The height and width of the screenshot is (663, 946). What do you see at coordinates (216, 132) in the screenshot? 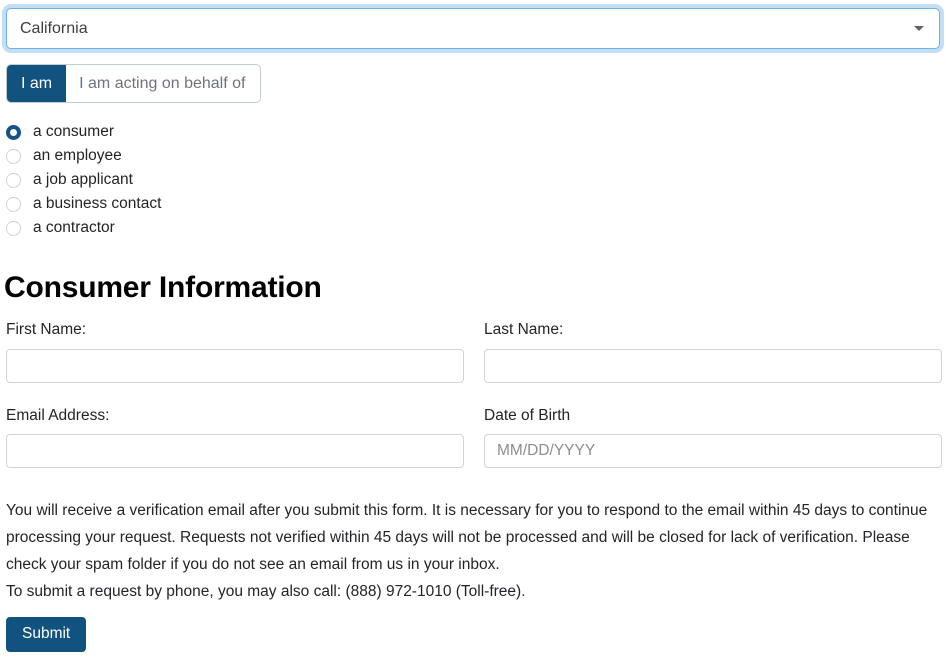
I see `radio-option-a-consumer: a consumer` at bounding box center [216, 132].